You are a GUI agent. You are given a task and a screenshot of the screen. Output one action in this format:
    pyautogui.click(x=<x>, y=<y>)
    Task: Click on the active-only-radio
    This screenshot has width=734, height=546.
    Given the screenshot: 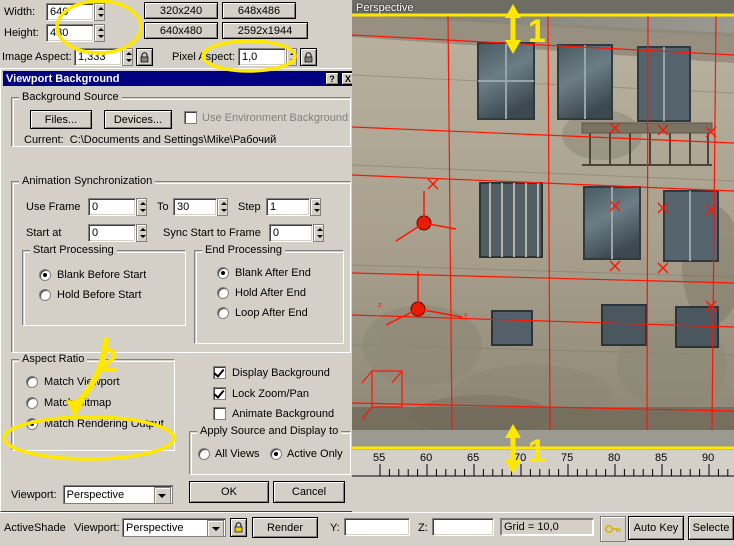 What is the action you would take?
    pyautogui.click(x=276, y=454)
    